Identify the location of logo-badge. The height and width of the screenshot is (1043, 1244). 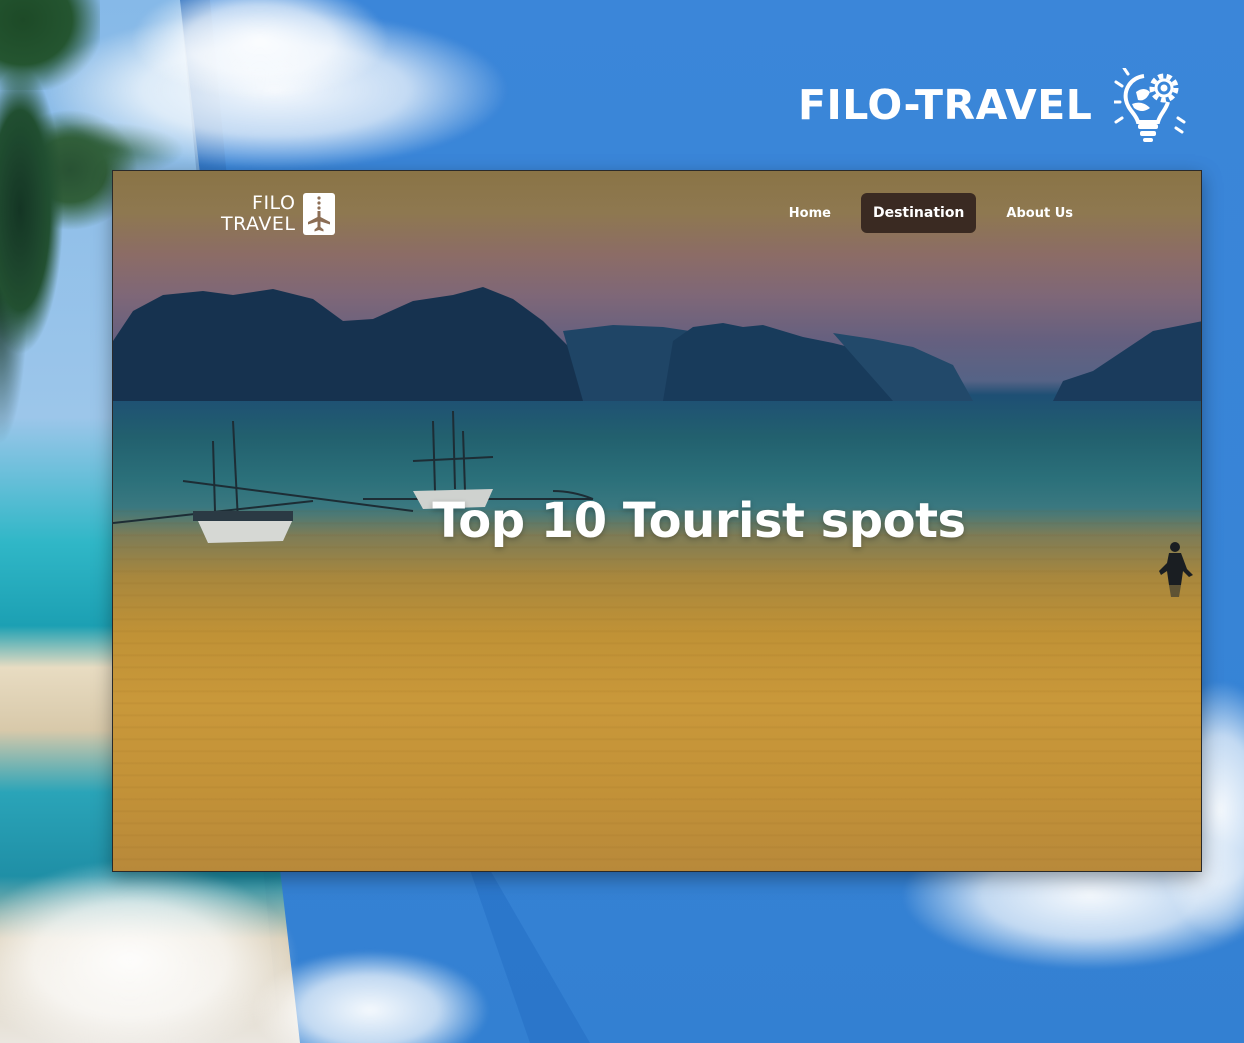
(319, 214).